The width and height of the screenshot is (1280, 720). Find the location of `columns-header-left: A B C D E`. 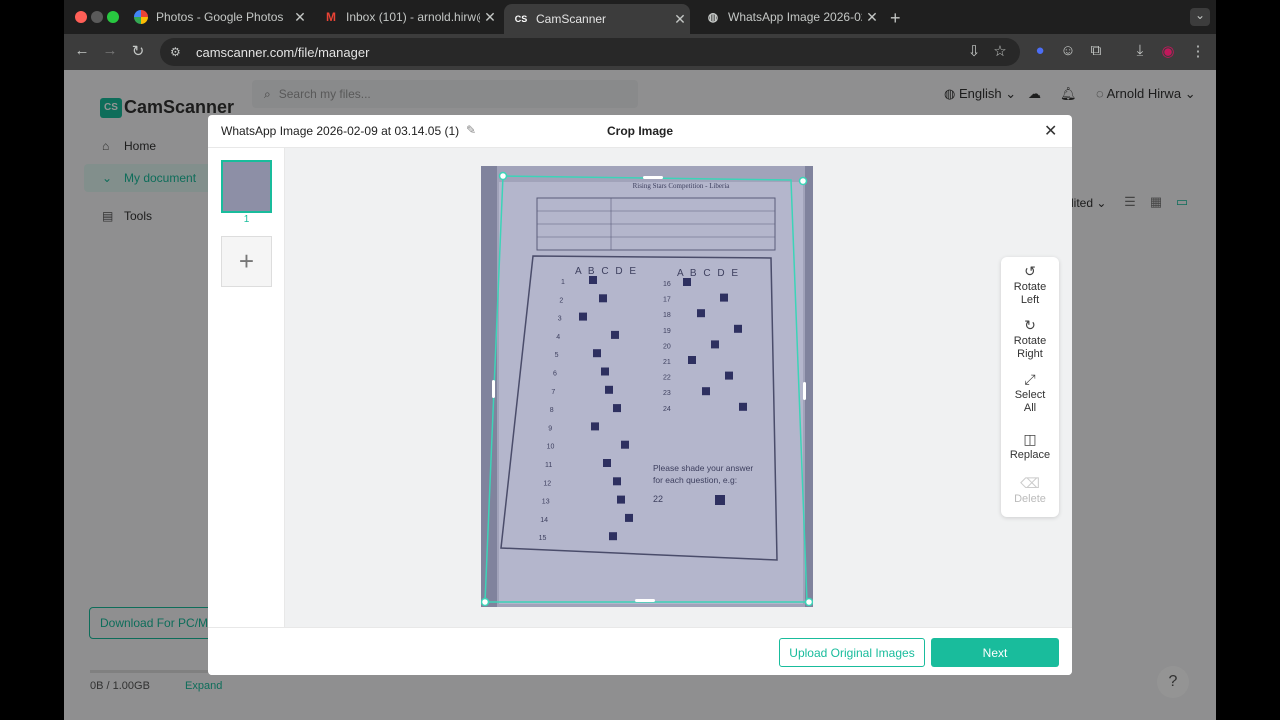

columns-header-left: A B C D E is located at coordinates (606, 271).